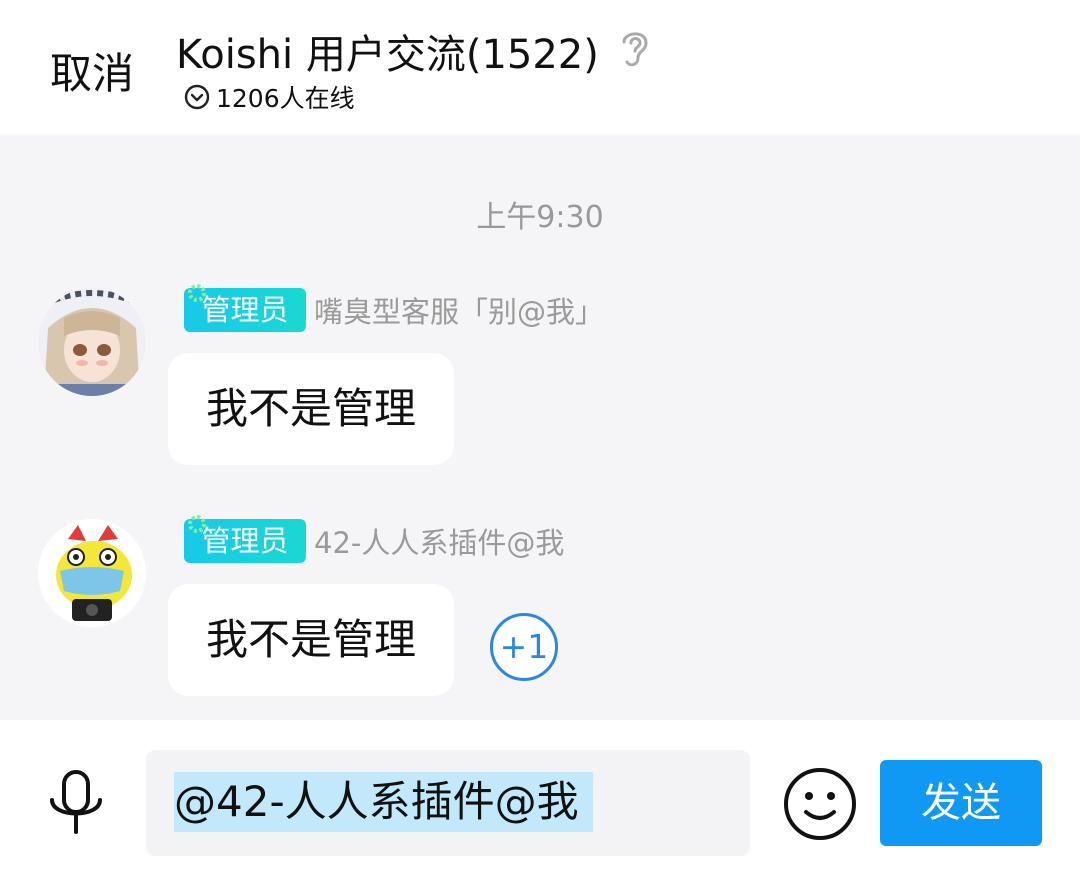 The width and height of the screenshot is (1080, 884). I want to click on ear-icon, so click(635, 48).